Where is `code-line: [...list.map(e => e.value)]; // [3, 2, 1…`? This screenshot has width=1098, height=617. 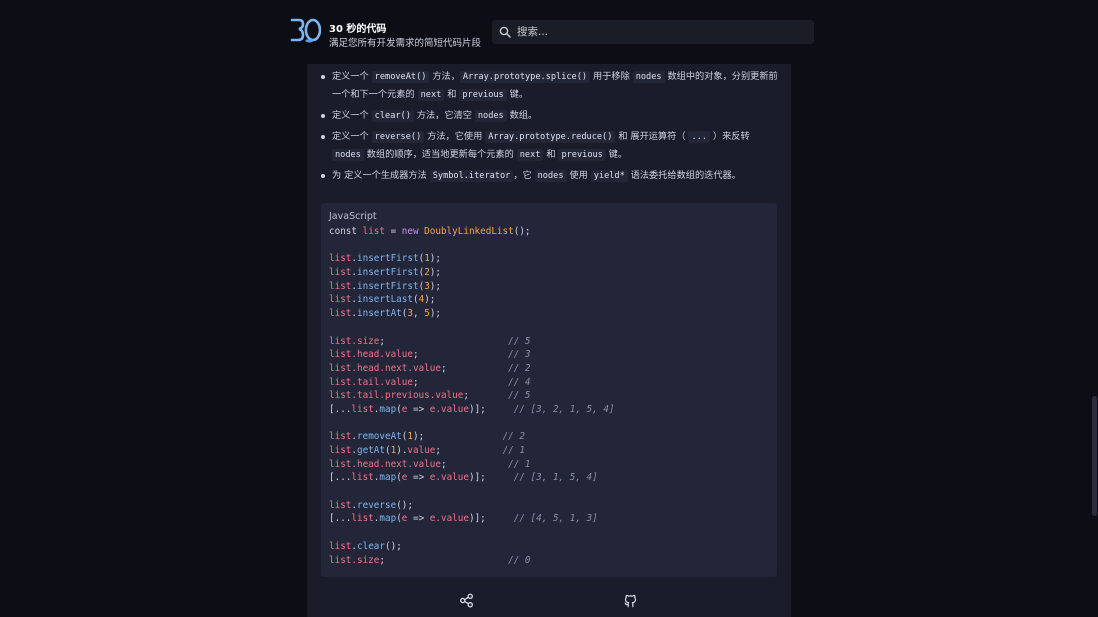
code-line: [...list.map(e => e.value)]; // [3, 2, 1… is located at coordinates (472, 410).